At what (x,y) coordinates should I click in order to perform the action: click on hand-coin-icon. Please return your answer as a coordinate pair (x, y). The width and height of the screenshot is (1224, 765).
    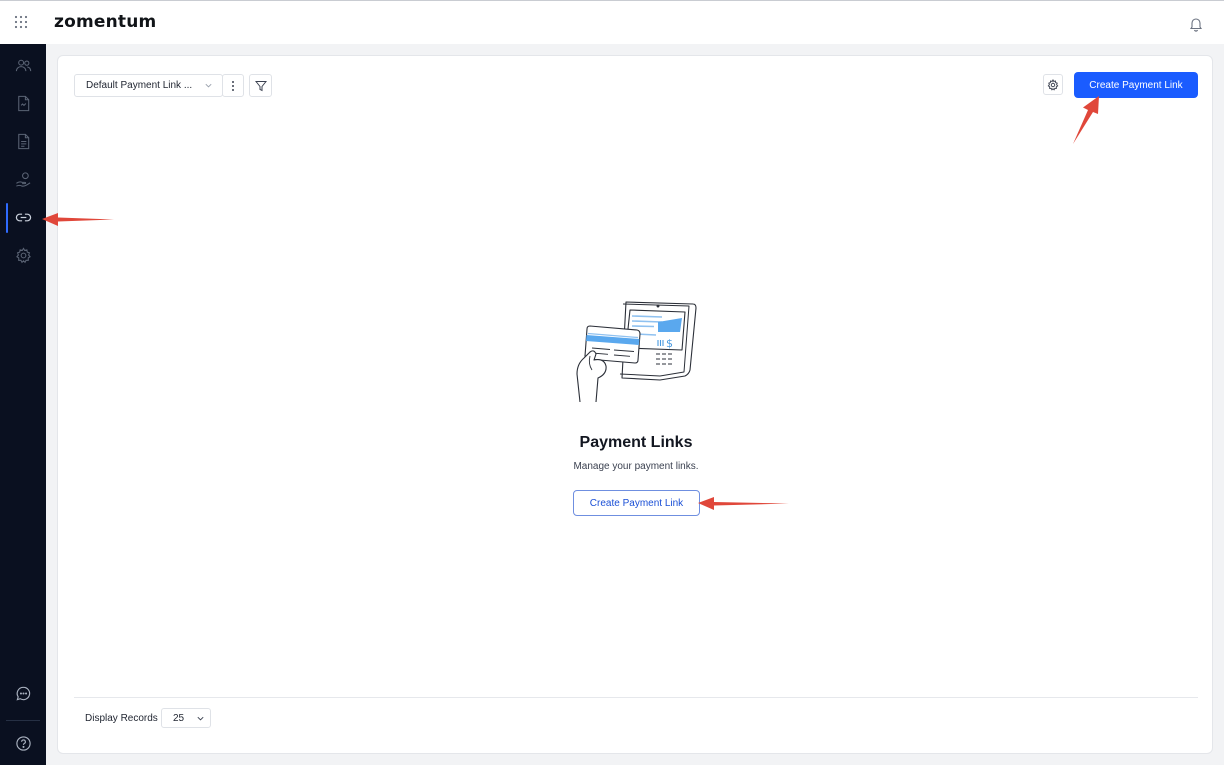
    Looking at the image, I should click on (22, 179).